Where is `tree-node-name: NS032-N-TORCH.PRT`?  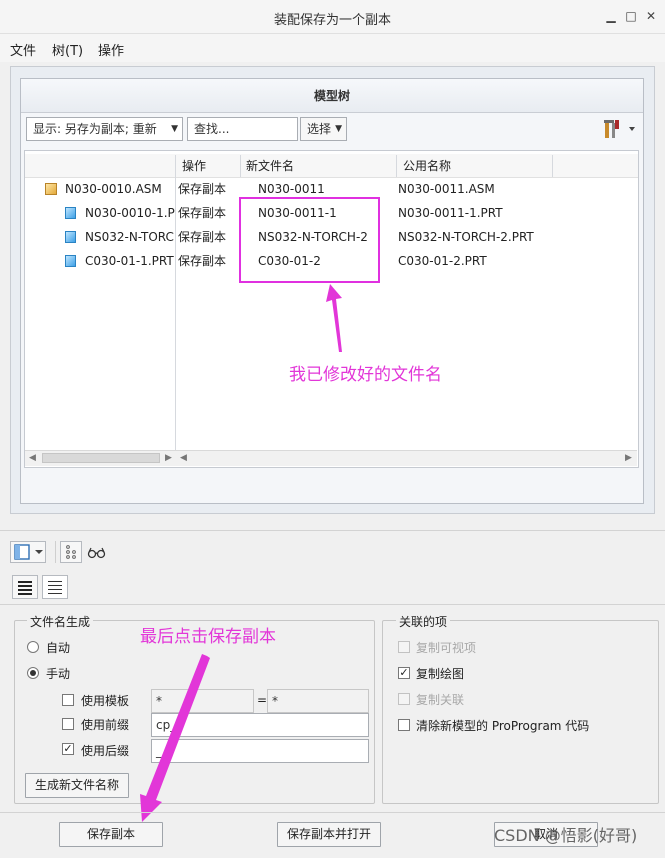 tree-node-name: NS032-N-TORCH.PRT is located at coordinates (130, 237).